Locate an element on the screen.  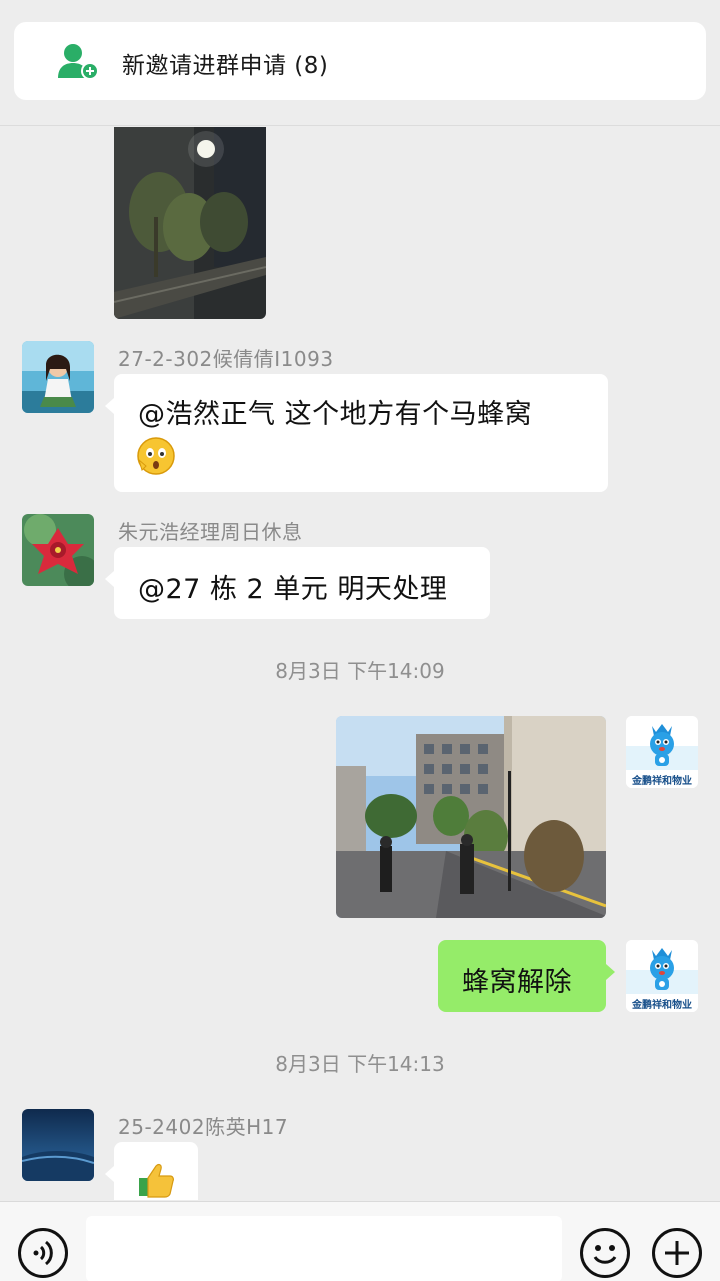
message-bubble is located at coordinates (151, 1171).